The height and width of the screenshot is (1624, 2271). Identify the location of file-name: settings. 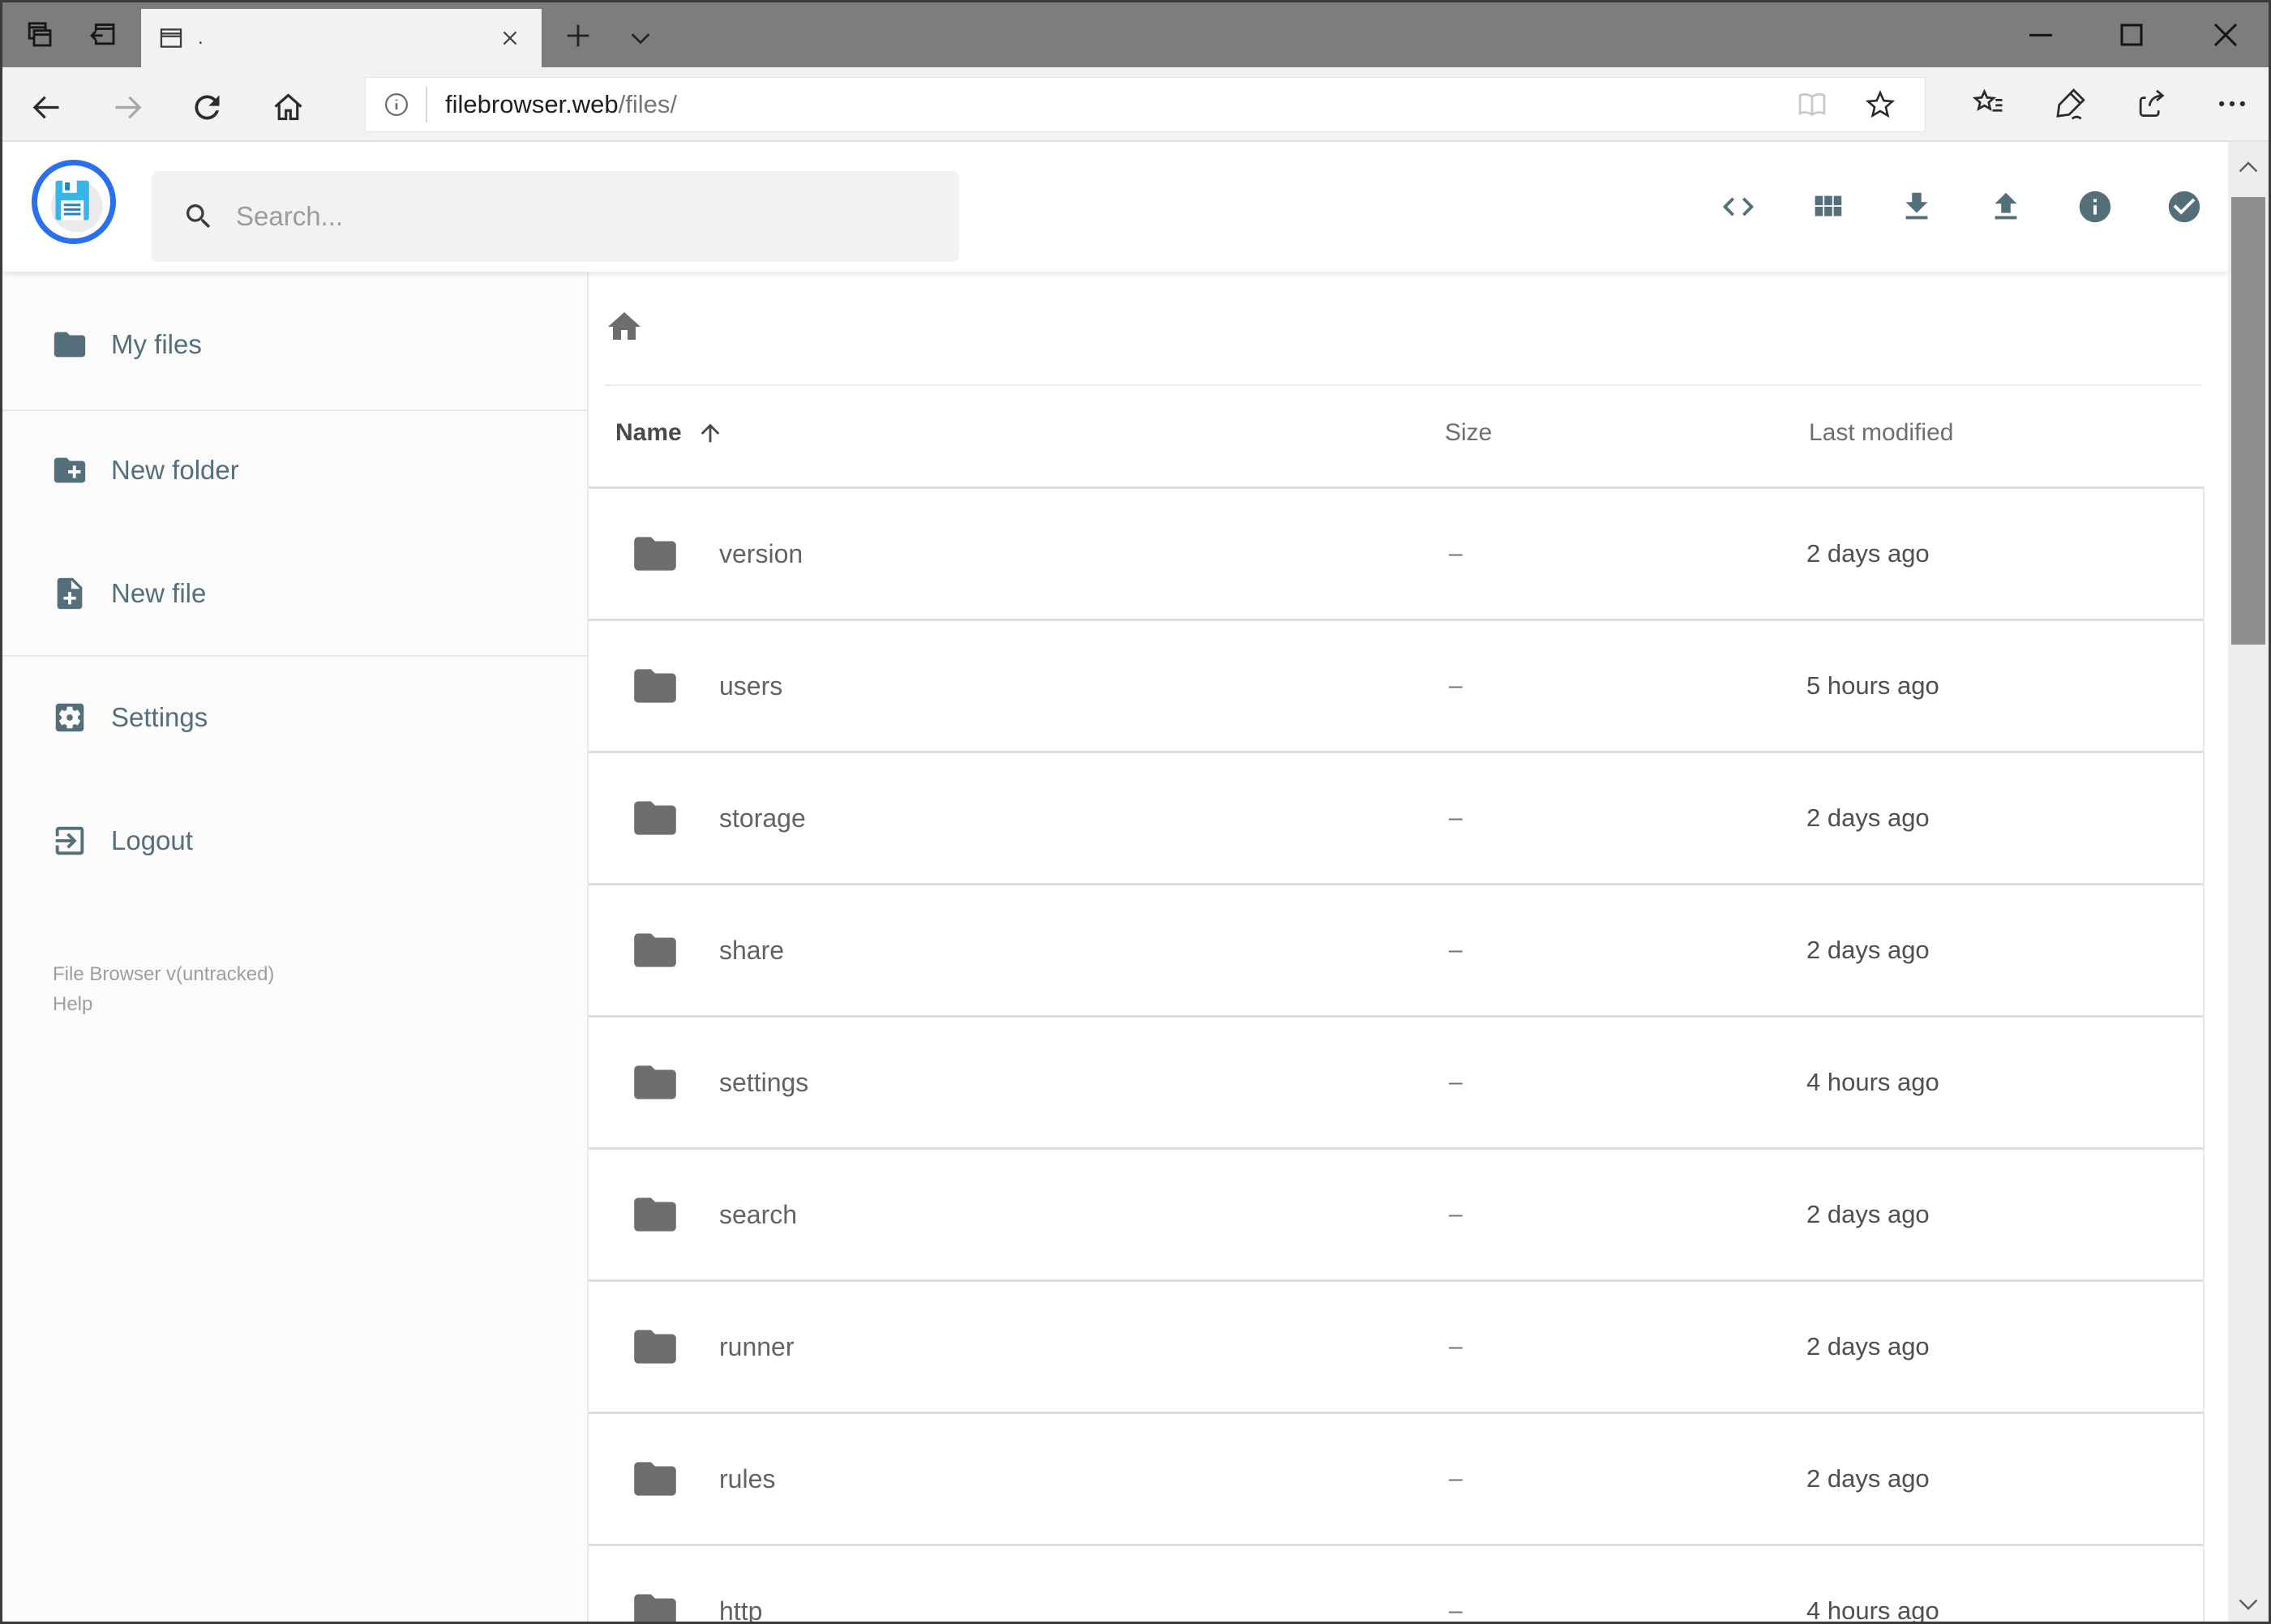
(764, 1082).